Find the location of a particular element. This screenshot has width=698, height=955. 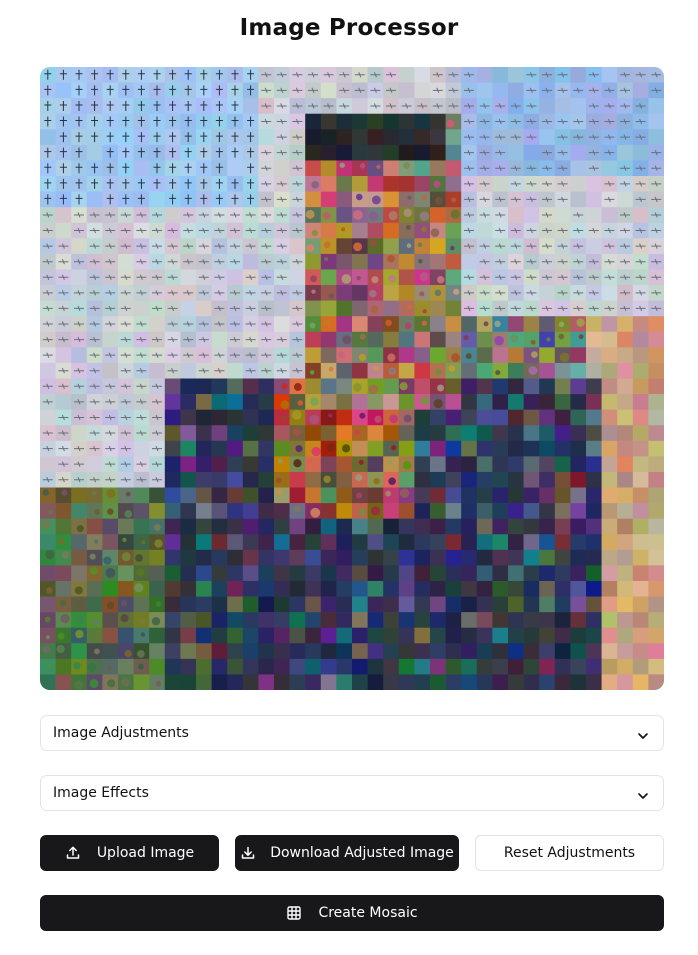

image-effects-label: Image Effects is located at coordinates (101, 793).